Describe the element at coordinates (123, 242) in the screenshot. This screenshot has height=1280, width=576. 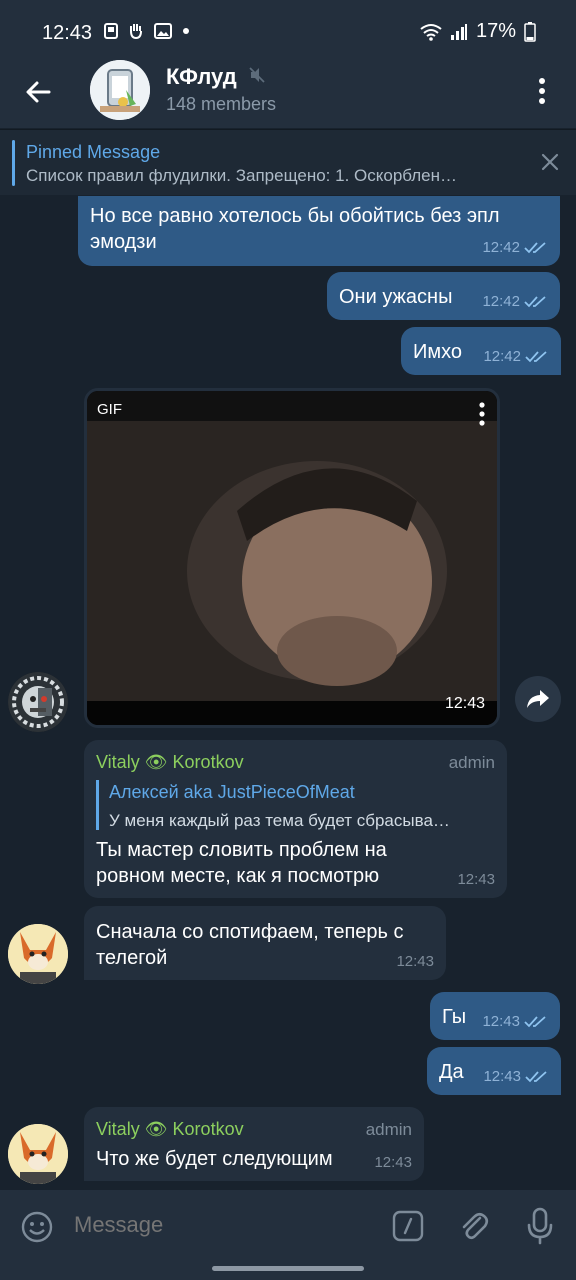
I see `message-text-line: эмодзи` at that location.